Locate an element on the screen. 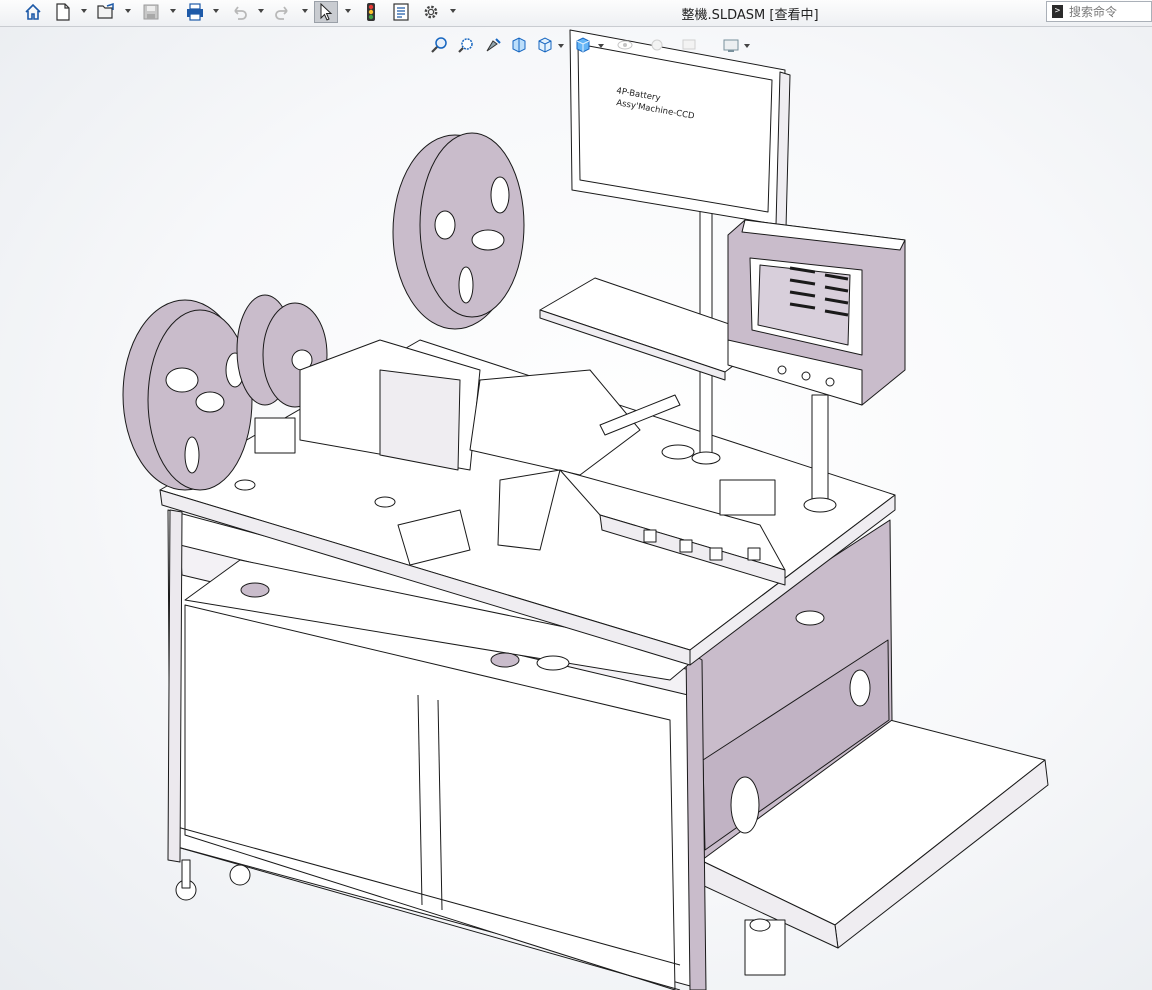 The height and width of the screenshot is (990, 1152). title-bar: 整機.SLDASM [查看中] > is located at coordinates (576, 13).